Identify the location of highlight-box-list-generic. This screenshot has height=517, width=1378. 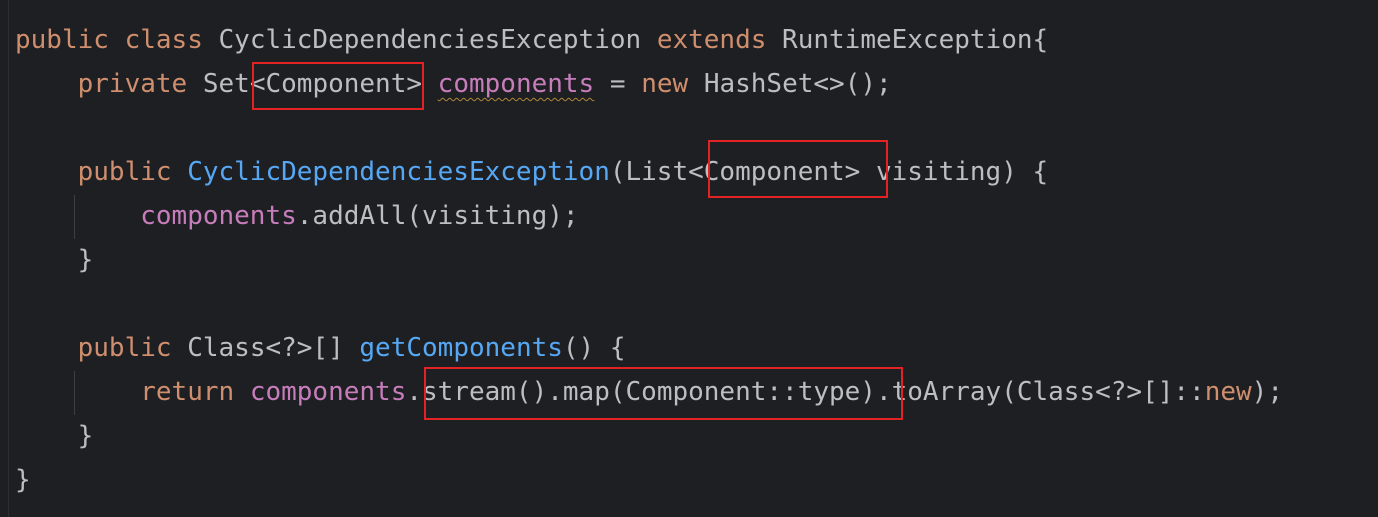
(798, 169).